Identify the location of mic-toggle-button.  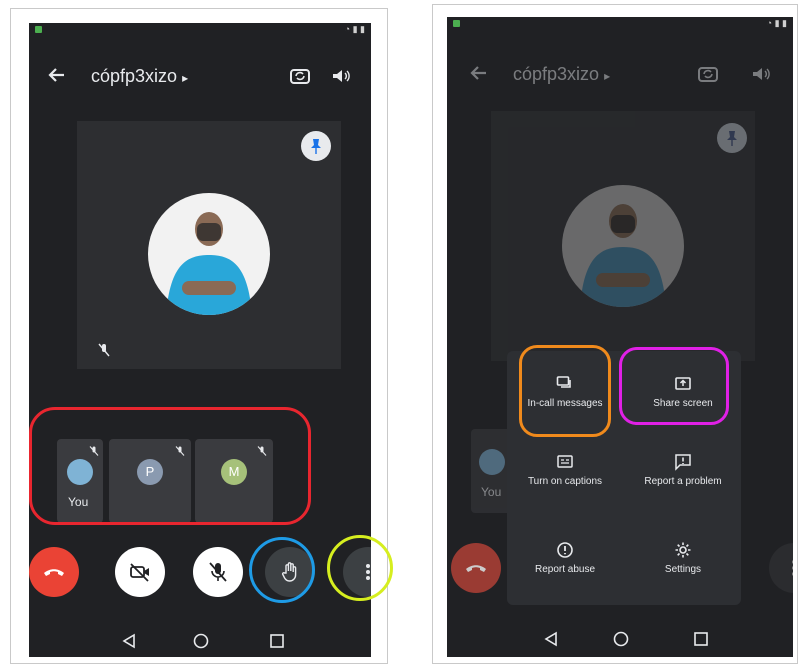
(218, 572).